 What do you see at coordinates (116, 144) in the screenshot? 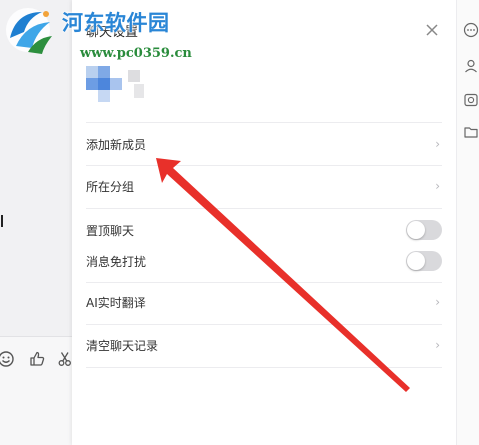
I see `add-member-label: 添加新成员` at bounding box center [116, 144].